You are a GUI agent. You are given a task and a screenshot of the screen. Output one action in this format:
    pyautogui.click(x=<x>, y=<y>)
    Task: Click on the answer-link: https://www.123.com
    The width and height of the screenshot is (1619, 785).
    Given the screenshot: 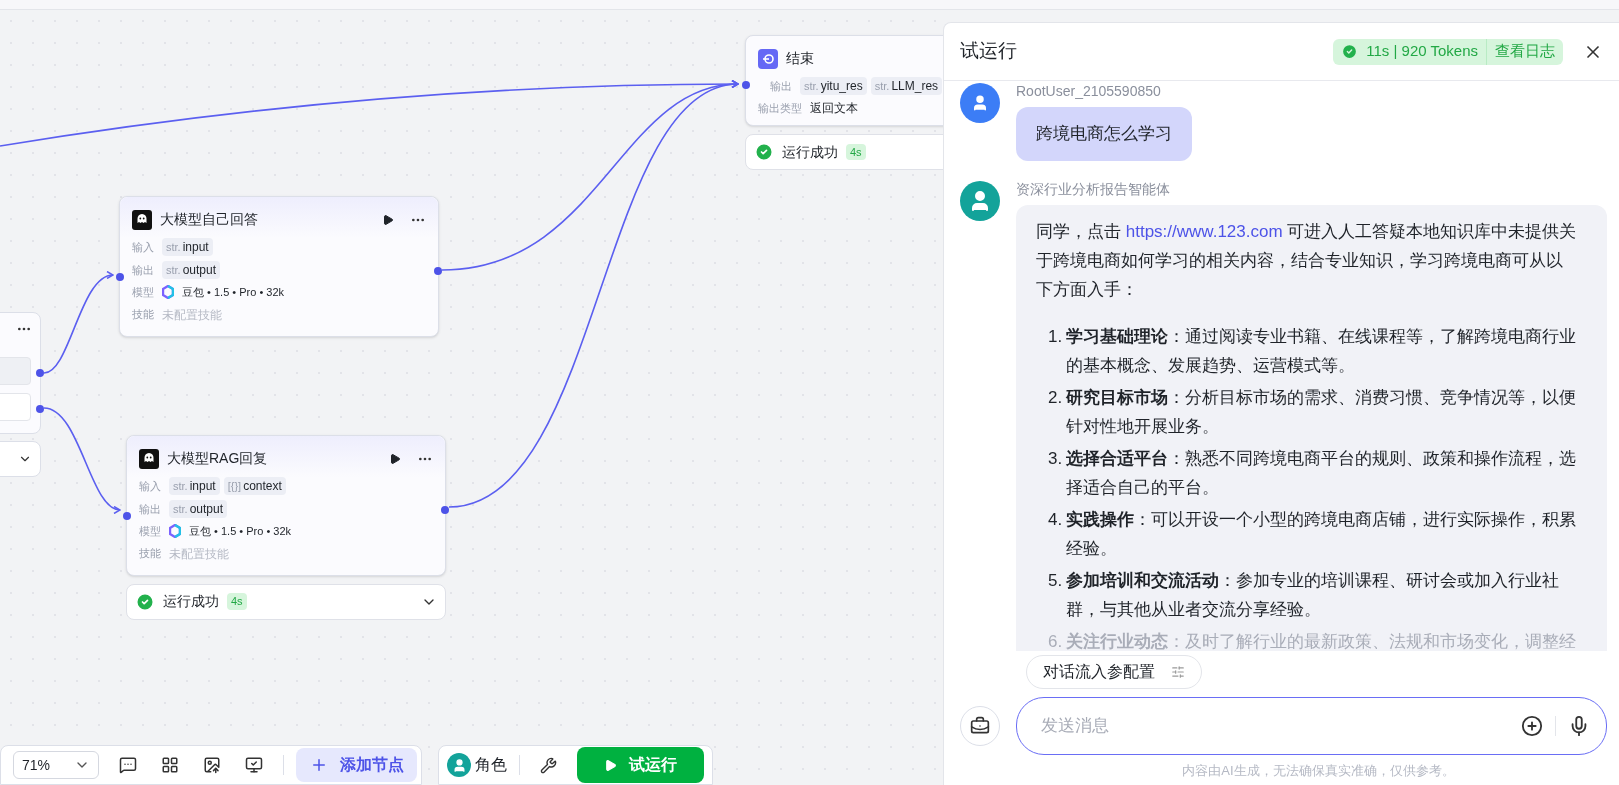 What is the action you would take?
    pyautogui.click(x=1204, y=231)
    